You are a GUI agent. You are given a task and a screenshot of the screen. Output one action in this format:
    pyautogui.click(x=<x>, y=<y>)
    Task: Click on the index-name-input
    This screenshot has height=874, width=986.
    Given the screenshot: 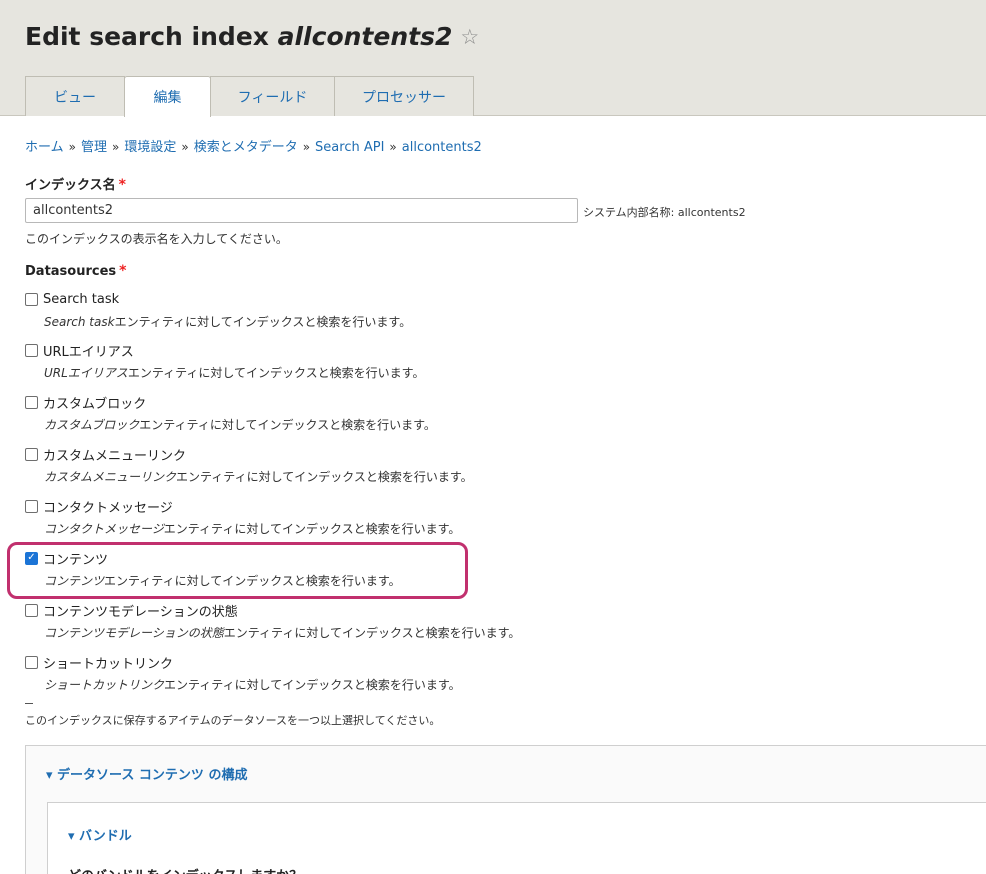 What is the action you would take?
    pyautogui.click(x=301, y=210)
    